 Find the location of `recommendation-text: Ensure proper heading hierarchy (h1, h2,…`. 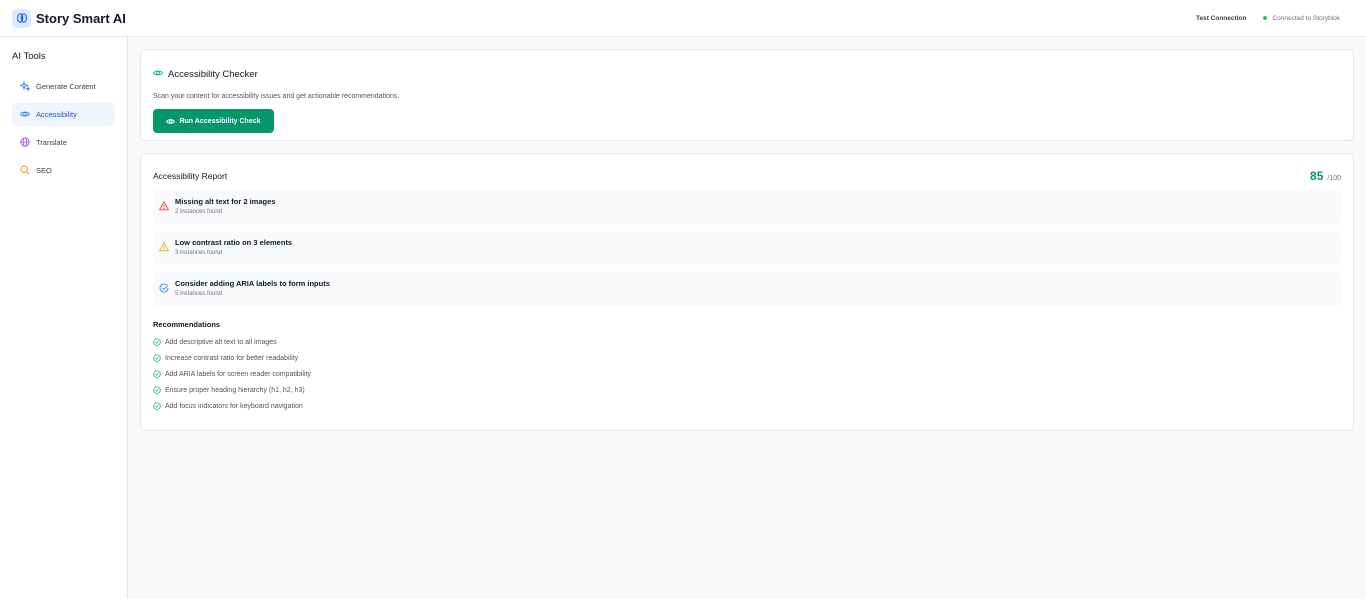

recommendation-text: Ensure proper heading hierarchy (h1, h2,… is located at coordinates (235, 390).